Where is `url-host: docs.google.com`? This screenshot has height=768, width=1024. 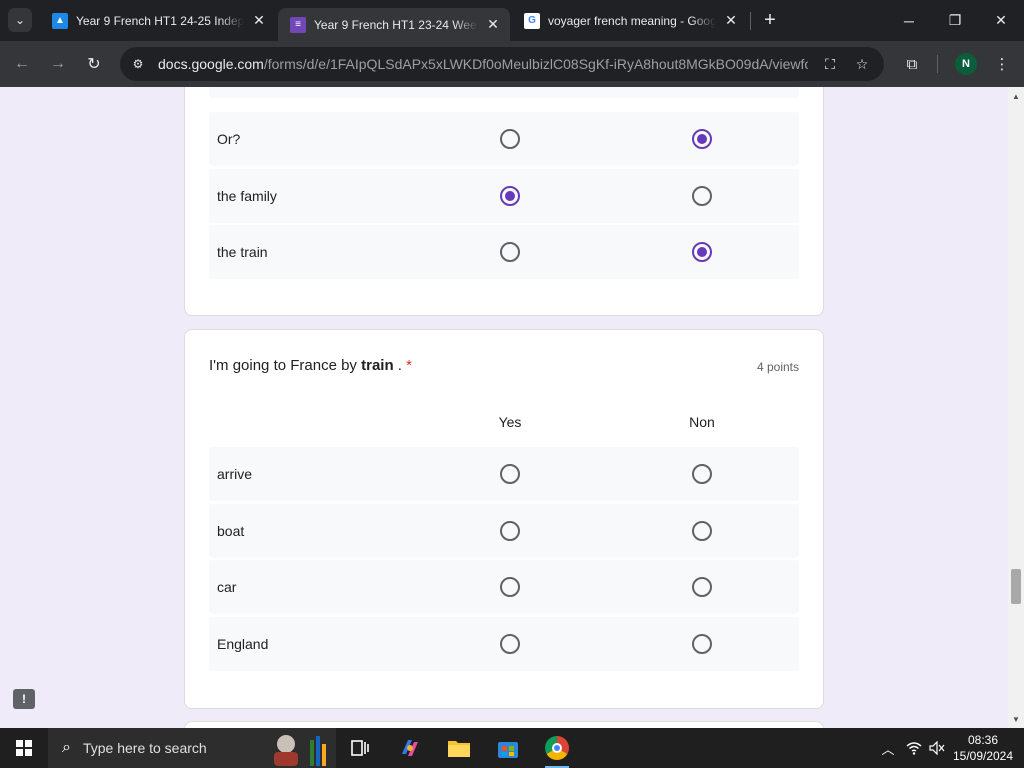 url-host: docs.google.com is located at coordinates (211, 64).